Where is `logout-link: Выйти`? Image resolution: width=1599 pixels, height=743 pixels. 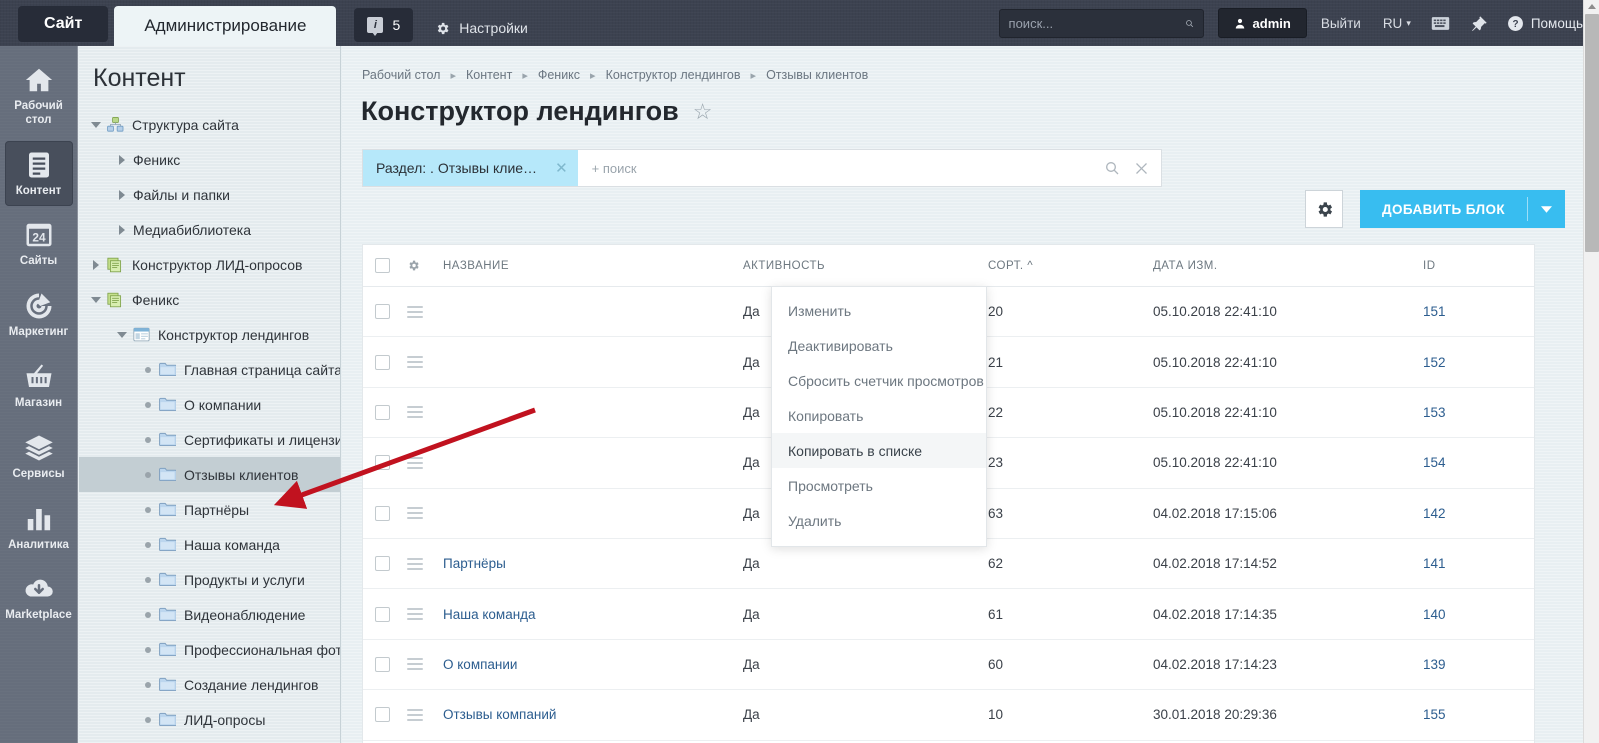 logout-link: Выйти is located at coordinates (1341, 23).